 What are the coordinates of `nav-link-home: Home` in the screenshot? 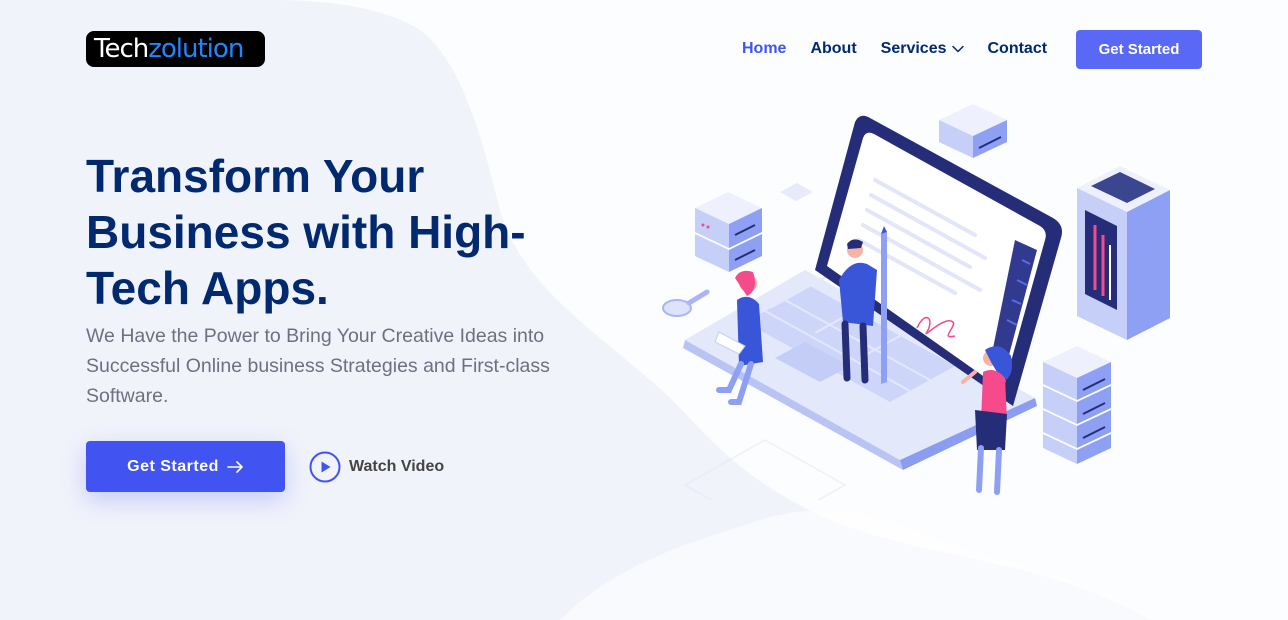 It's located at (764, 49).